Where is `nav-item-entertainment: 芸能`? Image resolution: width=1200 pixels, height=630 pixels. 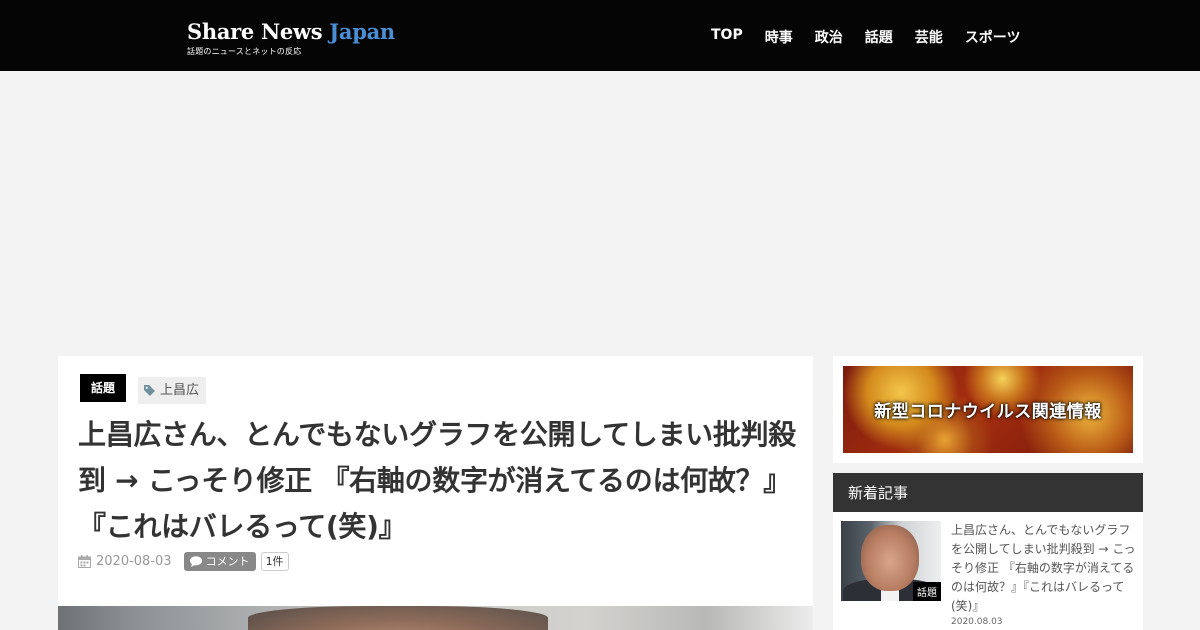
nav-item-entertainment: 芸能 is located at coordinates (929, 37).